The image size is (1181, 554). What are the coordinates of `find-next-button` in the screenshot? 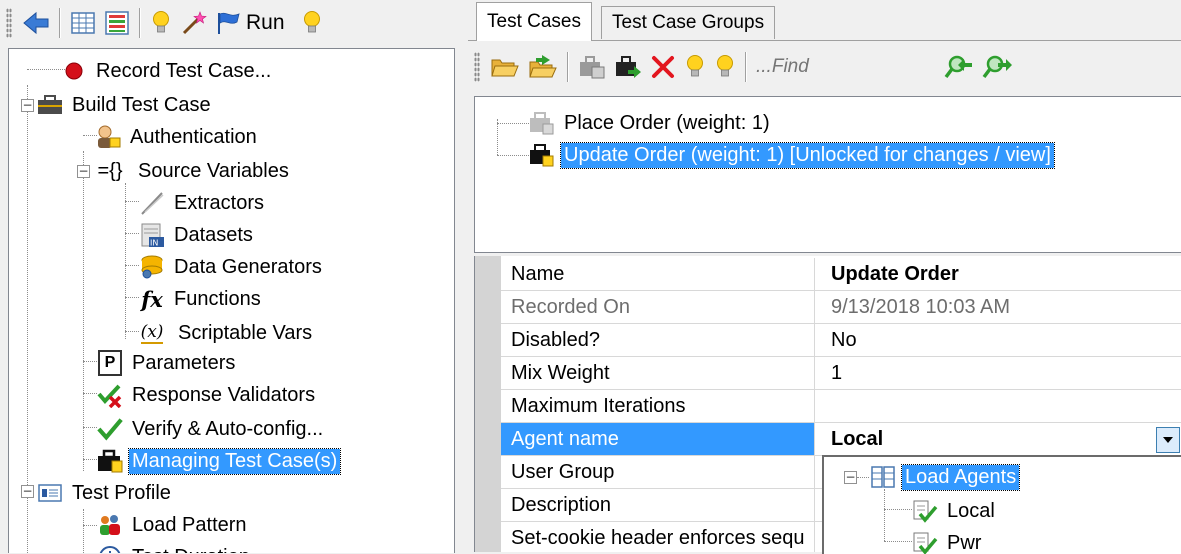 It's located at (997, 67).